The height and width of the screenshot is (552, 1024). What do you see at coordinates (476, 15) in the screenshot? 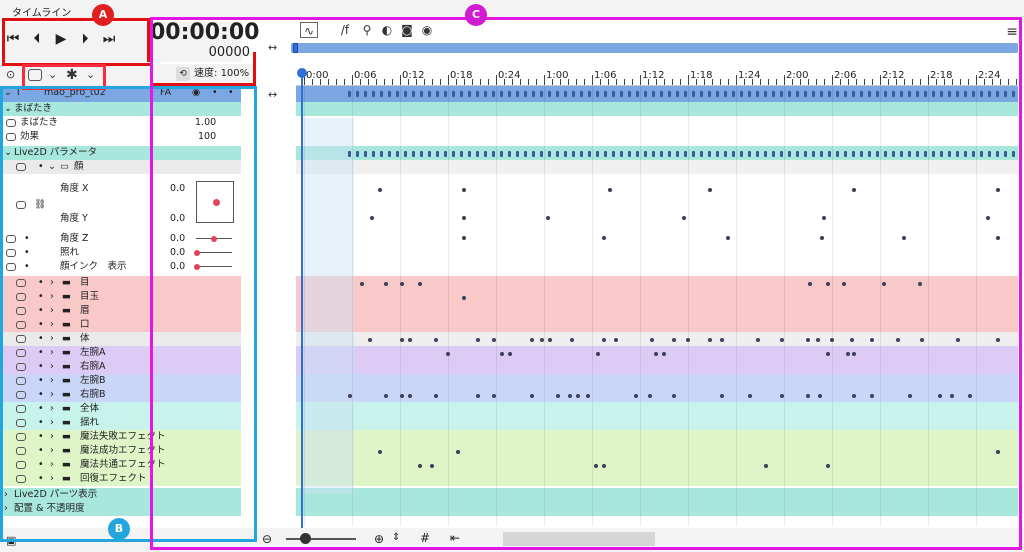
I see `annotation-badge-c: C` at bounding box center [476, 15].